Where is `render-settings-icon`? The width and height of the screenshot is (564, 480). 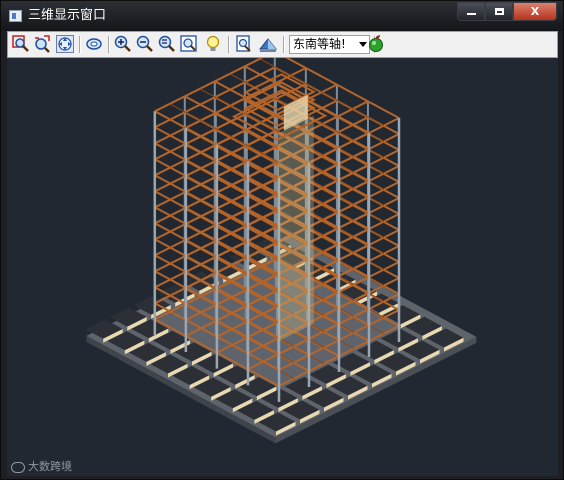 render-settings-icon is located at coordinates (243, 43).